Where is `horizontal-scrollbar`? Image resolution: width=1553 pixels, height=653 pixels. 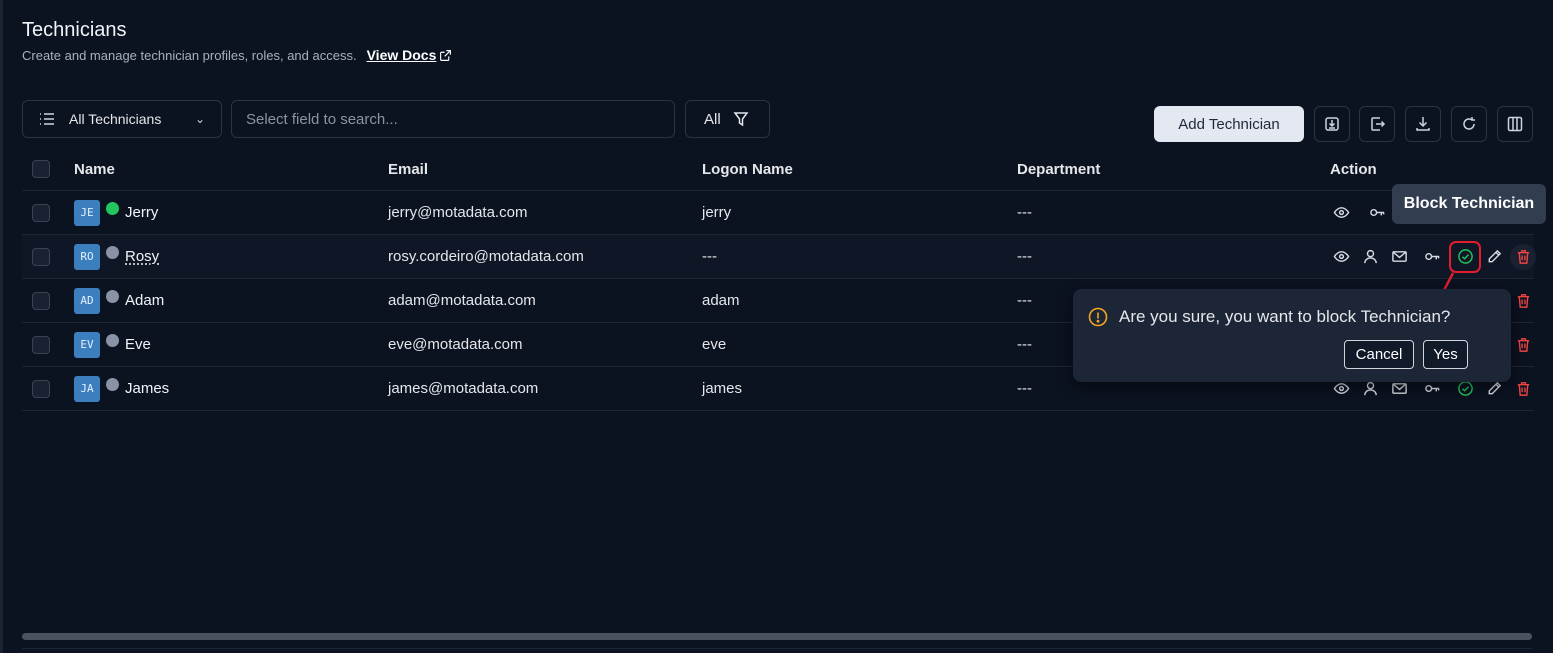
horizontal-scrollbar is located at coordinates (777, 636).